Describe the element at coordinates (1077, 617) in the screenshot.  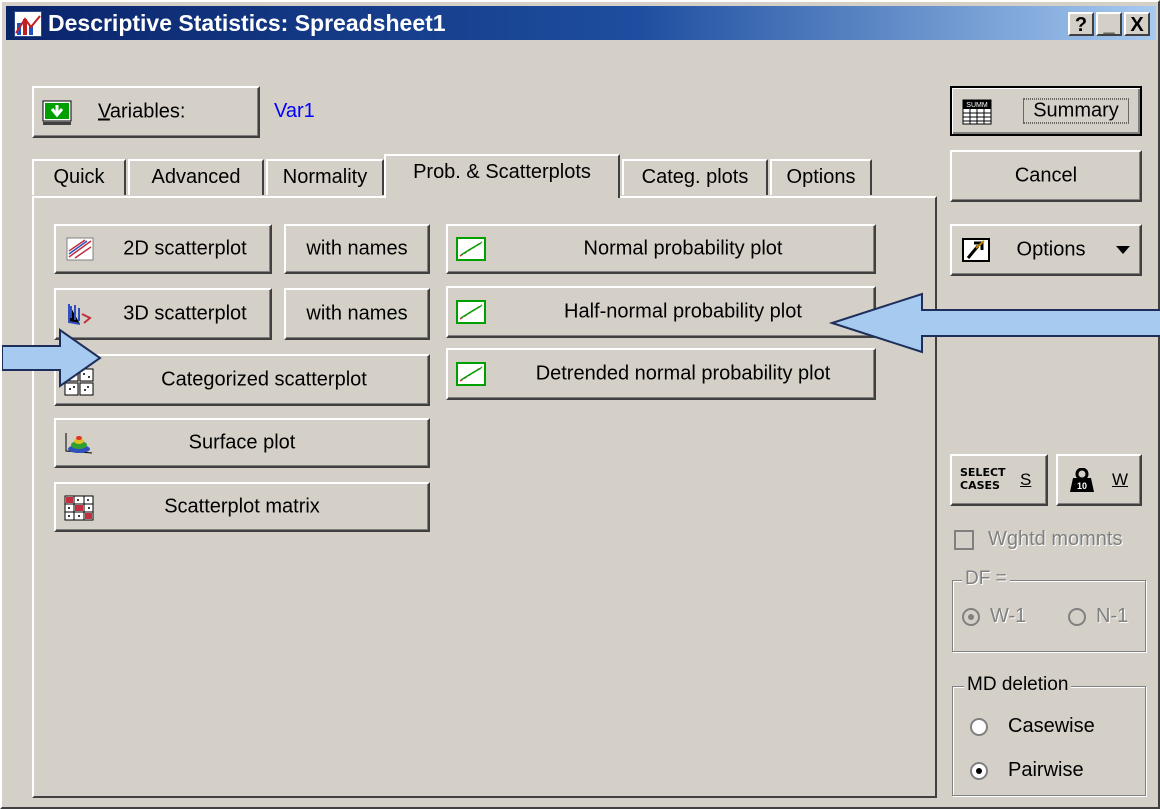
I see `df-n1-radio` at that location.